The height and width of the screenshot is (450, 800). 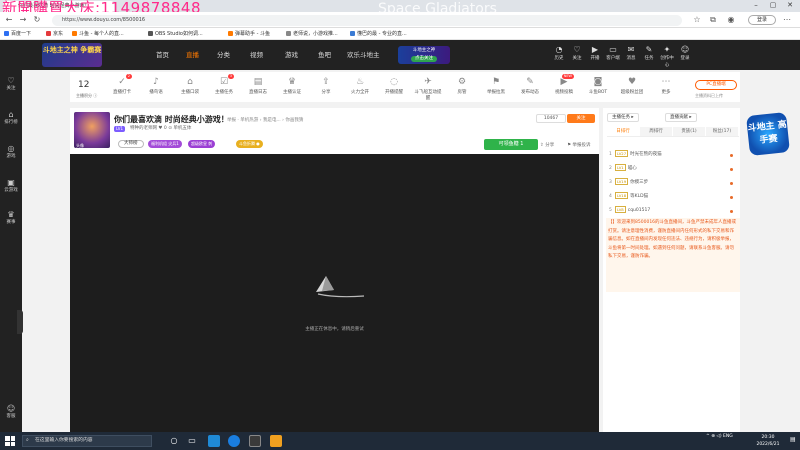 What do you see at coordinates (673, 155) in the screenshot?
I see `rank-row: 1 LV27 时光在熬的夜猫` at bounding box center [673, 155].